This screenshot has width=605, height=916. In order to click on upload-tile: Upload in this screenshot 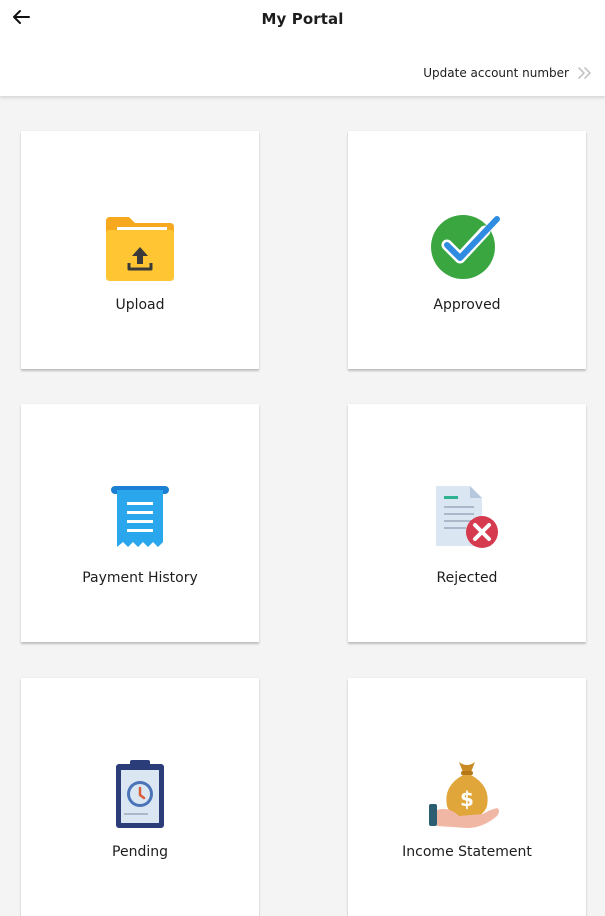, I will do `click(140, 250)`.